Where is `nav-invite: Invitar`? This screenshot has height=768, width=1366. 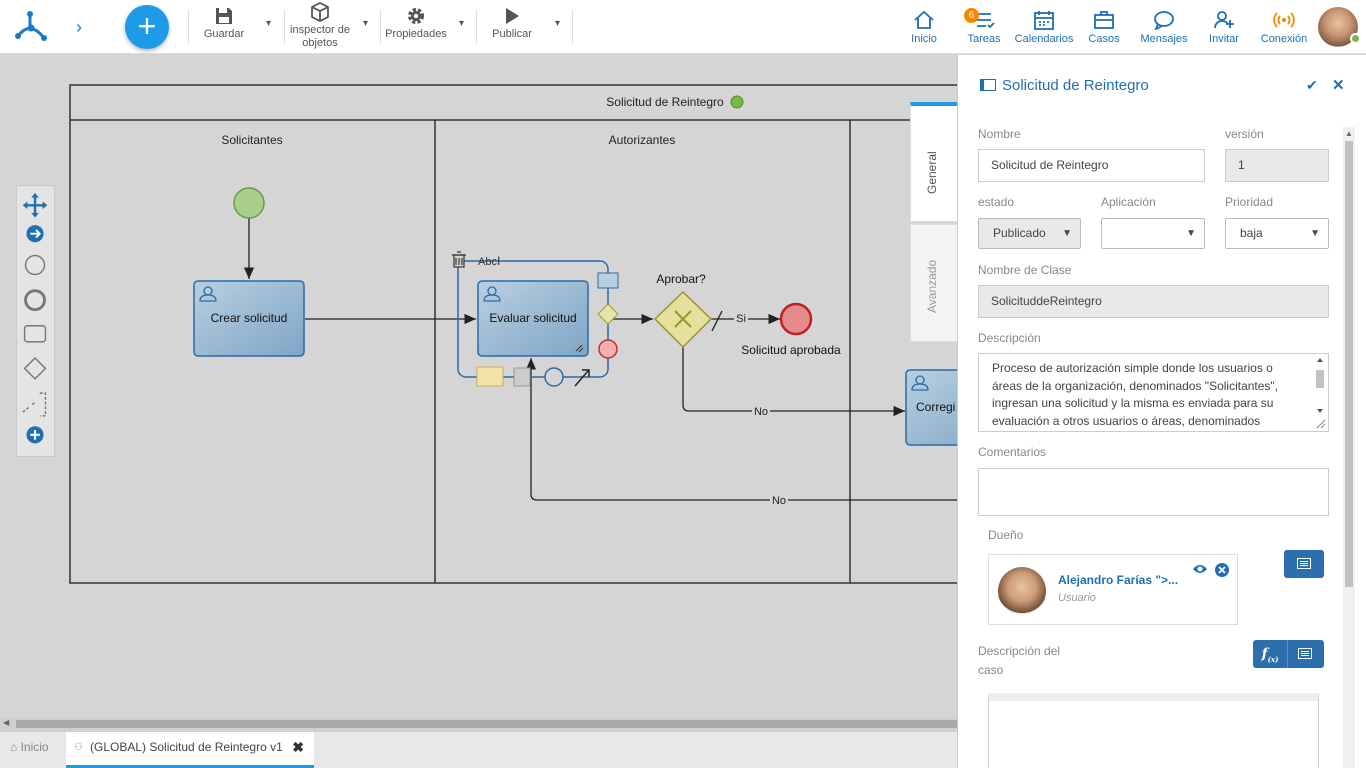
nav-invite: Invitar is located at coordinates (1224, 28).